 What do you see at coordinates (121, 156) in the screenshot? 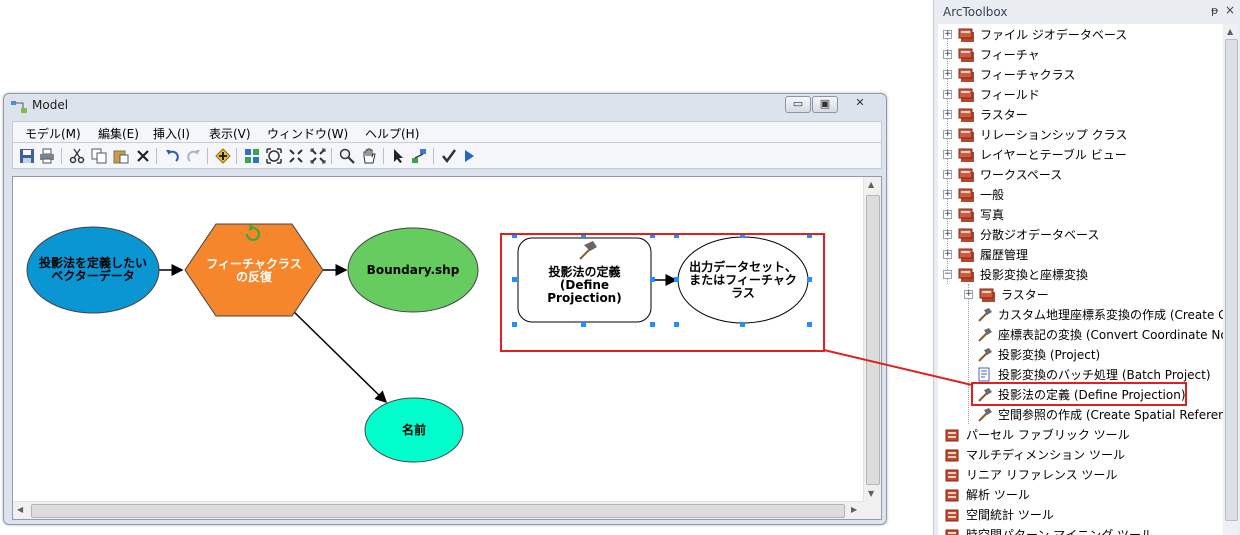
I see `paste-icon` at bounding box center [121, 156].